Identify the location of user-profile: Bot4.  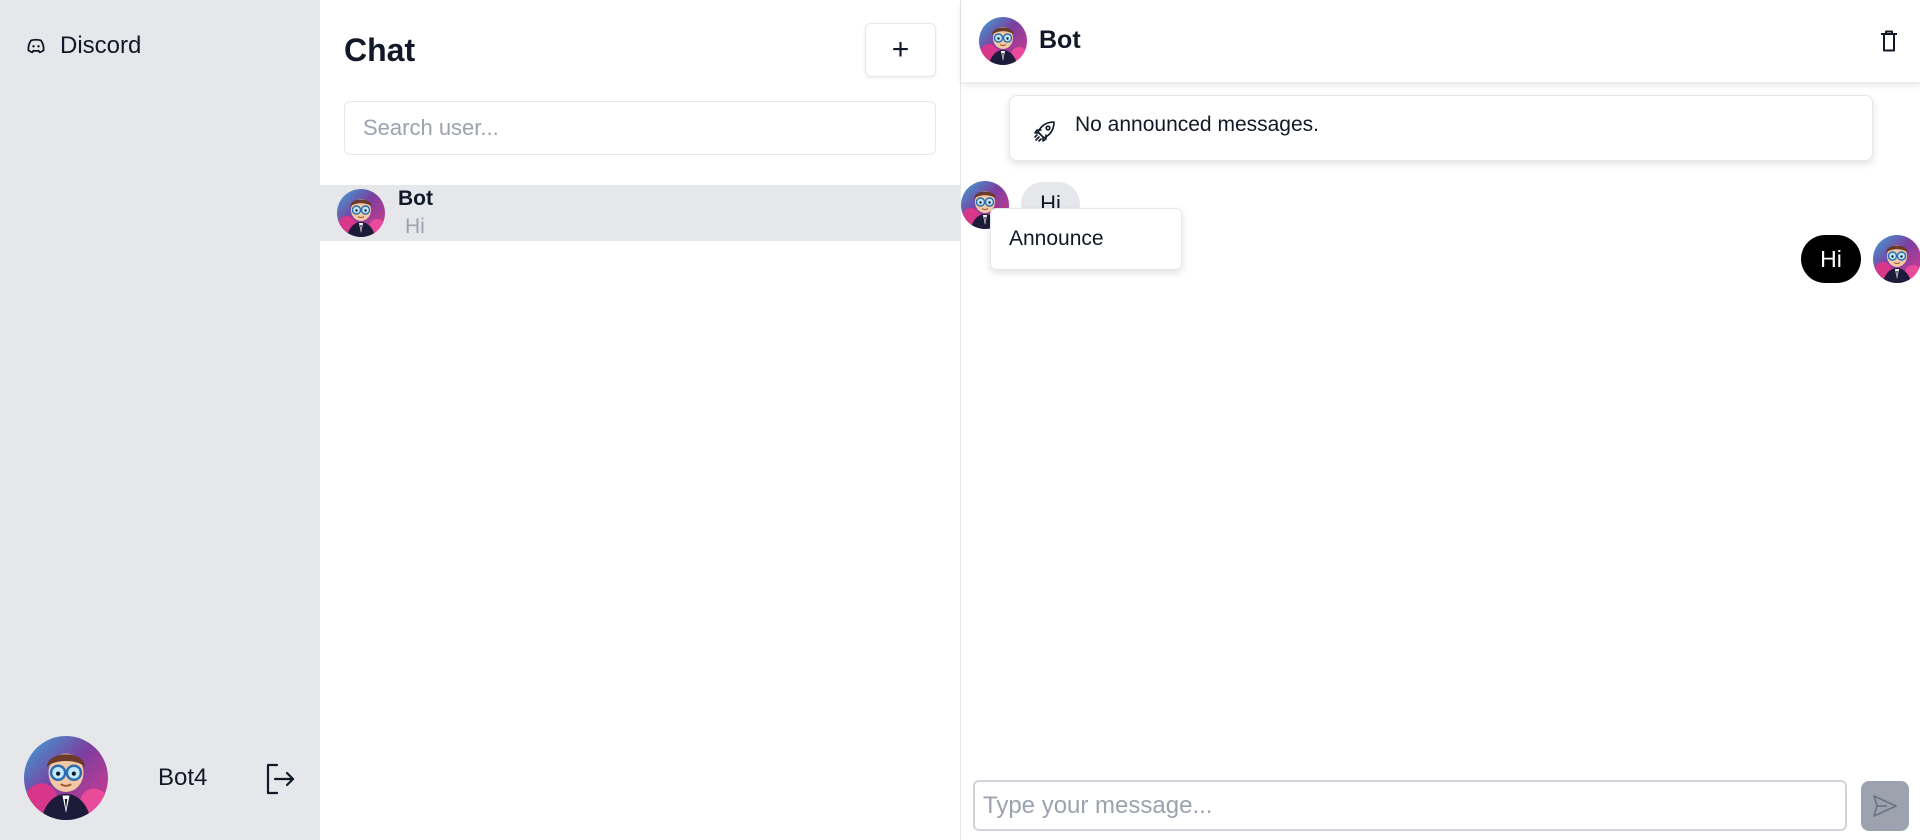
(164, 778).